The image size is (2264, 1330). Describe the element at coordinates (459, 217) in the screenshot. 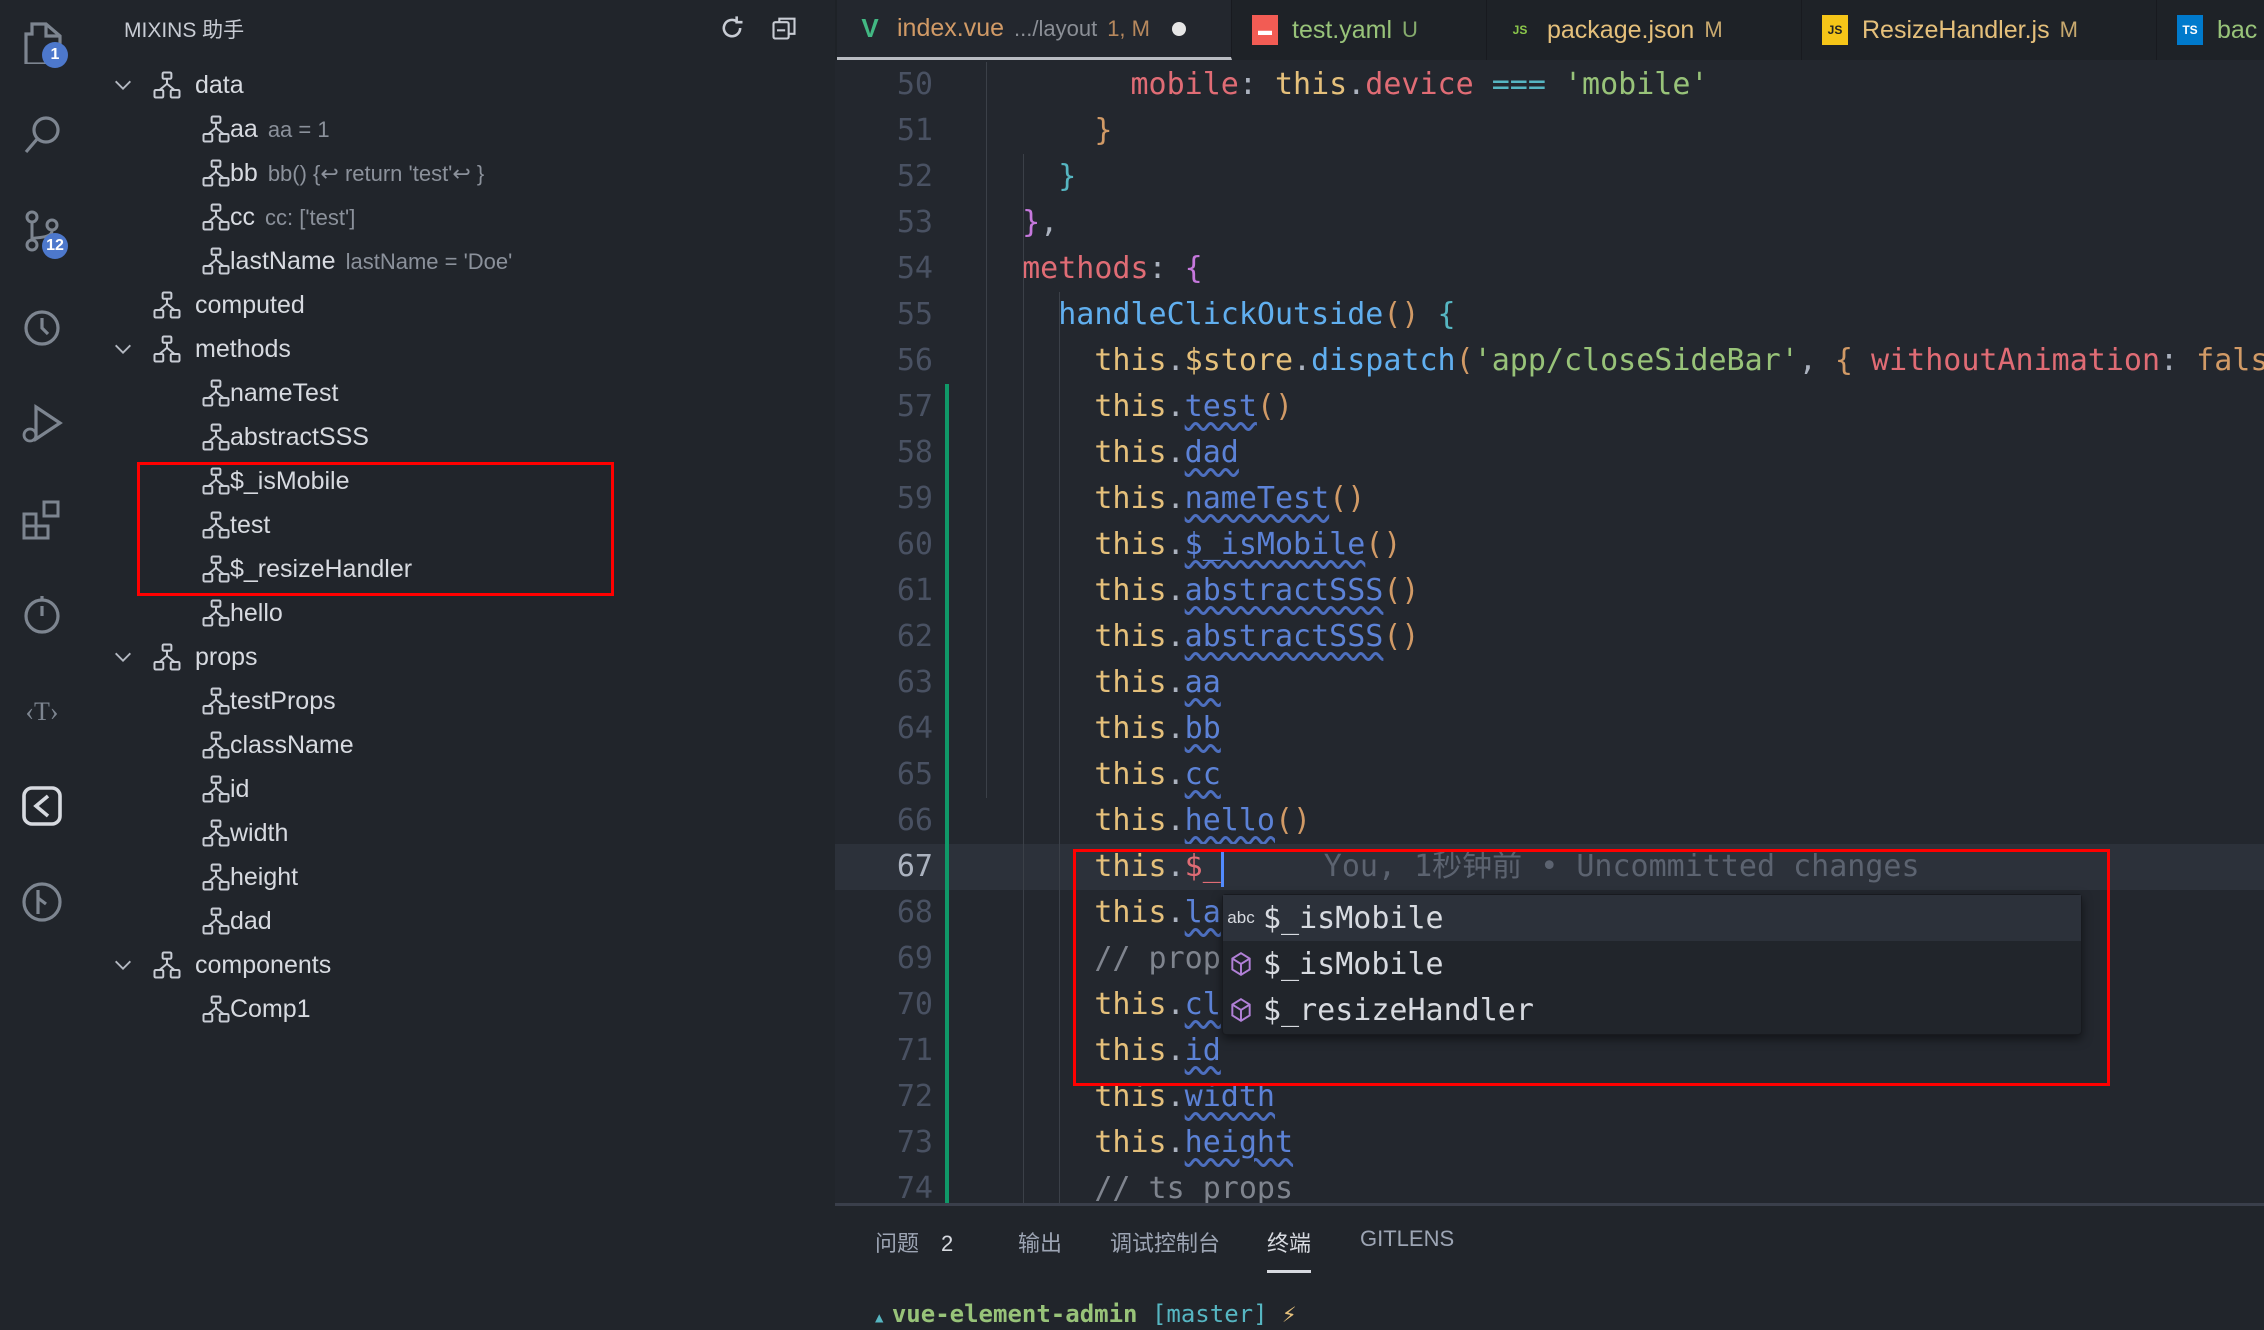

I see `tree-item-cc: cc cc: ['test']` at that location.